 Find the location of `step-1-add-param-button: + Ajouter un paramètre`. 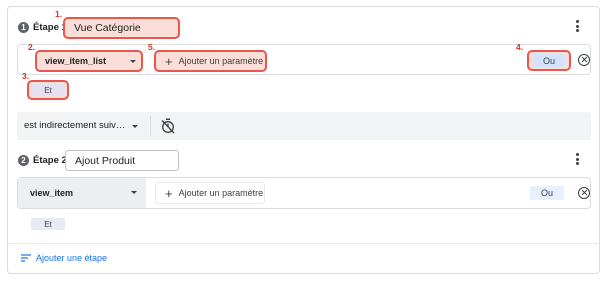

step-1-add-param-button: + Ajouter un paramètre is located at coordinates (210, 61).